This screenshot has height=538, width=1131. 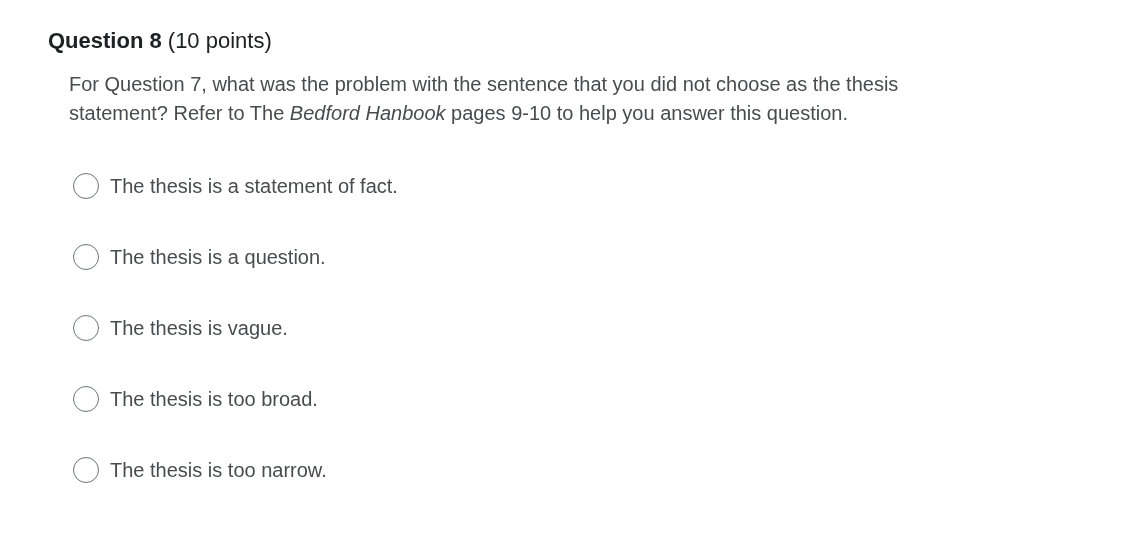 What do you see at coordinates (160, 41) in the screenshot?
I see `question-title: Question 8 (10 points)` at bounding box center [160, 41].